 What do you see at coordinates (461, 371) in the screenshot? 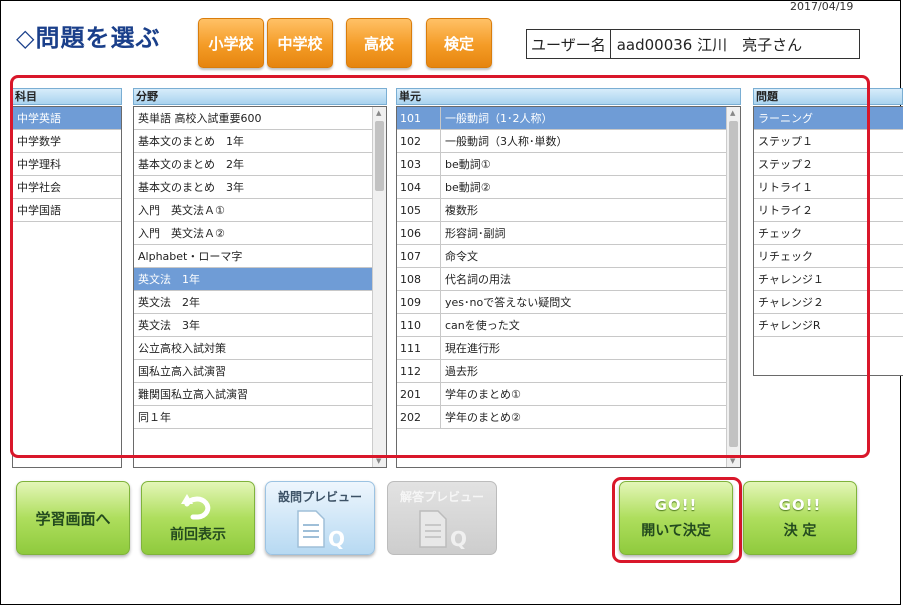
I see `unit-name: 過去形` at bounding box center [461, 371].